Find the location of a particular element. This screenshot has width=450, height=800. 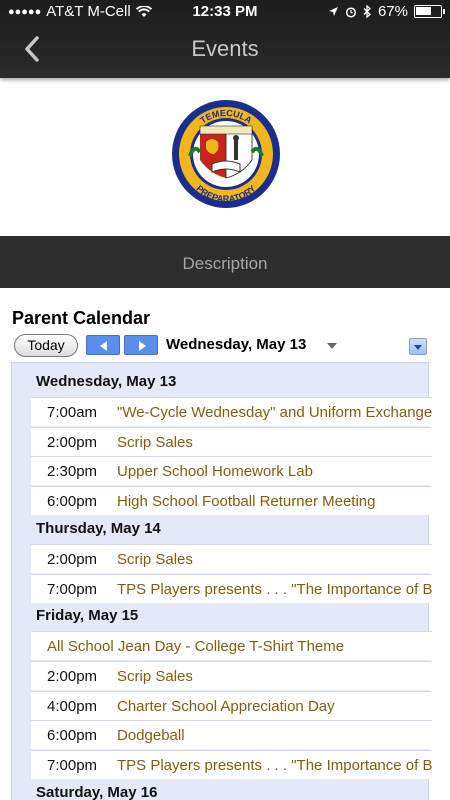

battery-icon is located at coordinates (429, 11).